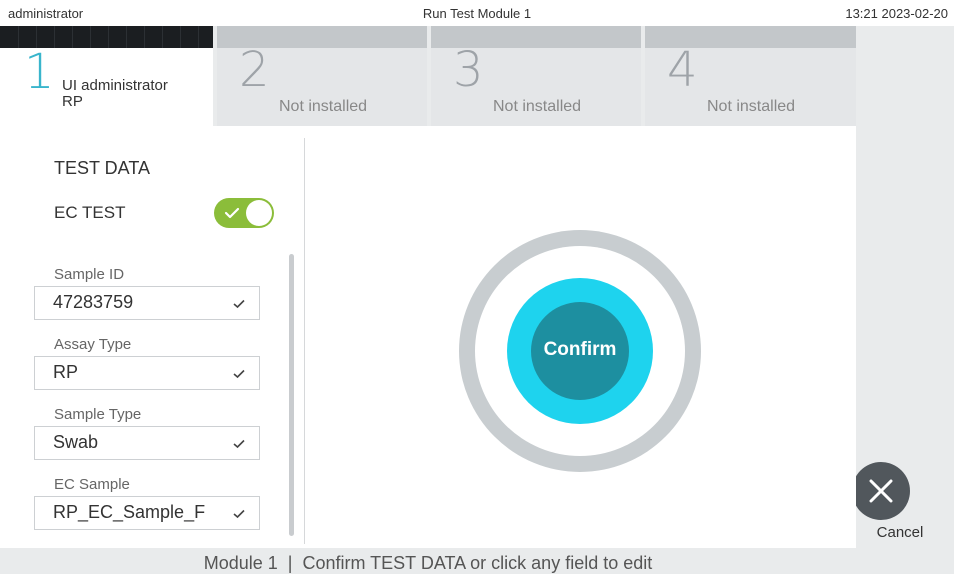 This screenshot has height=574, width=954. Describe the element at coordinates (244, 213) in the screenshot. I see `ec-test-toggle` at that location.